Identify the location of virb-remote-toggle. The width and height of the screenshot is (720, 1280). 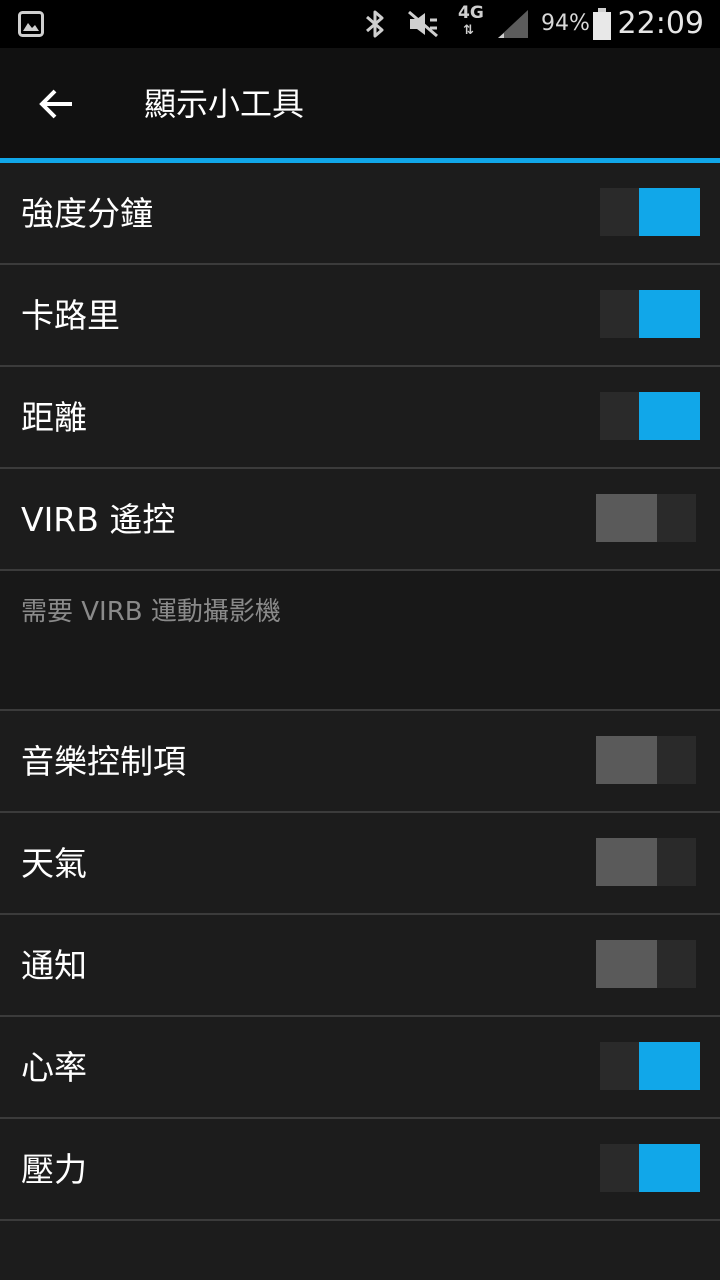
(646, 518).